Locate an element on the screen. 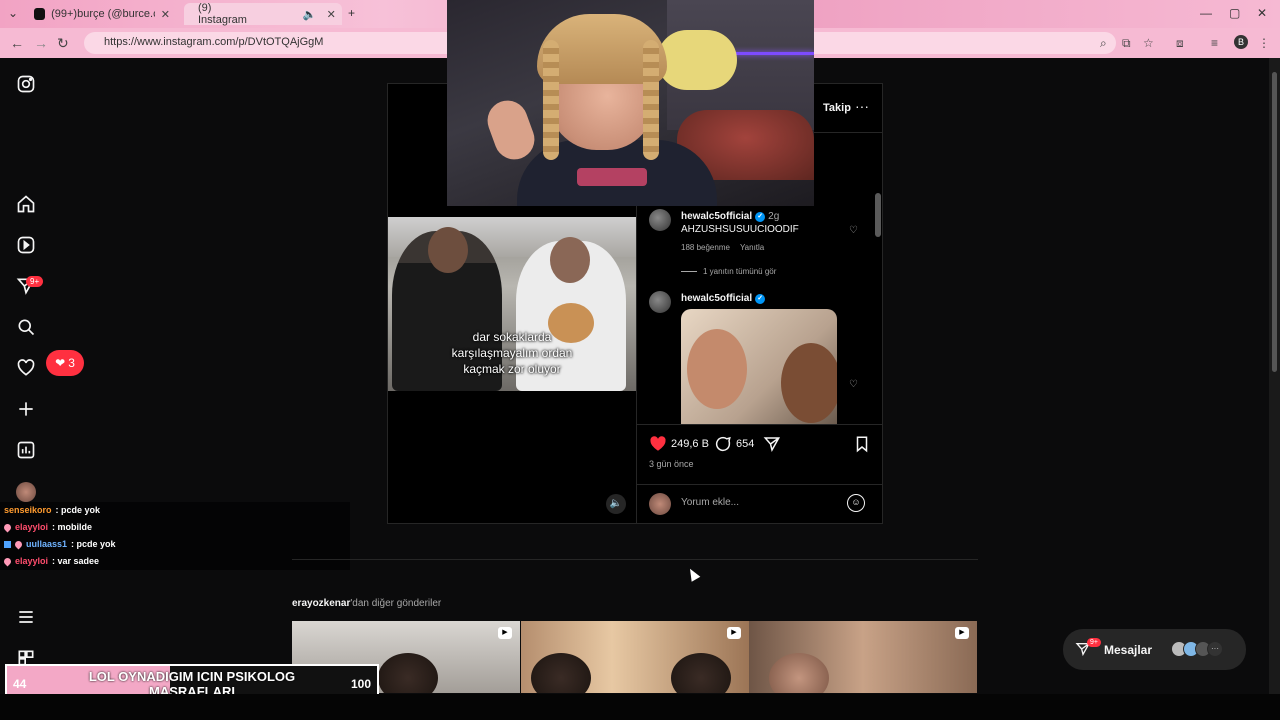  tab-instagram: (9) Instagram 🔈 ✕ is located at coordinates (263, 14).